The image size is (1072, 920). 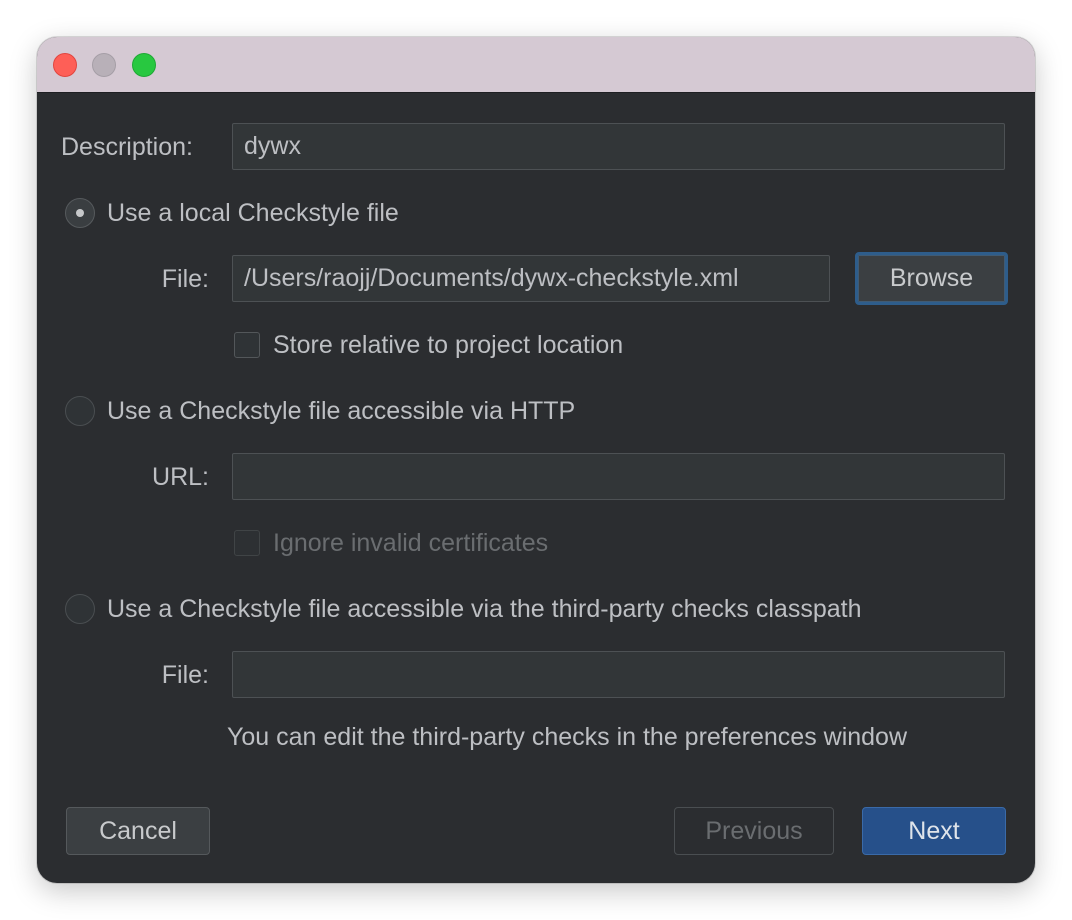 I want to click on store-relative-label: Store relative to project location, so click(x=448, y=345).